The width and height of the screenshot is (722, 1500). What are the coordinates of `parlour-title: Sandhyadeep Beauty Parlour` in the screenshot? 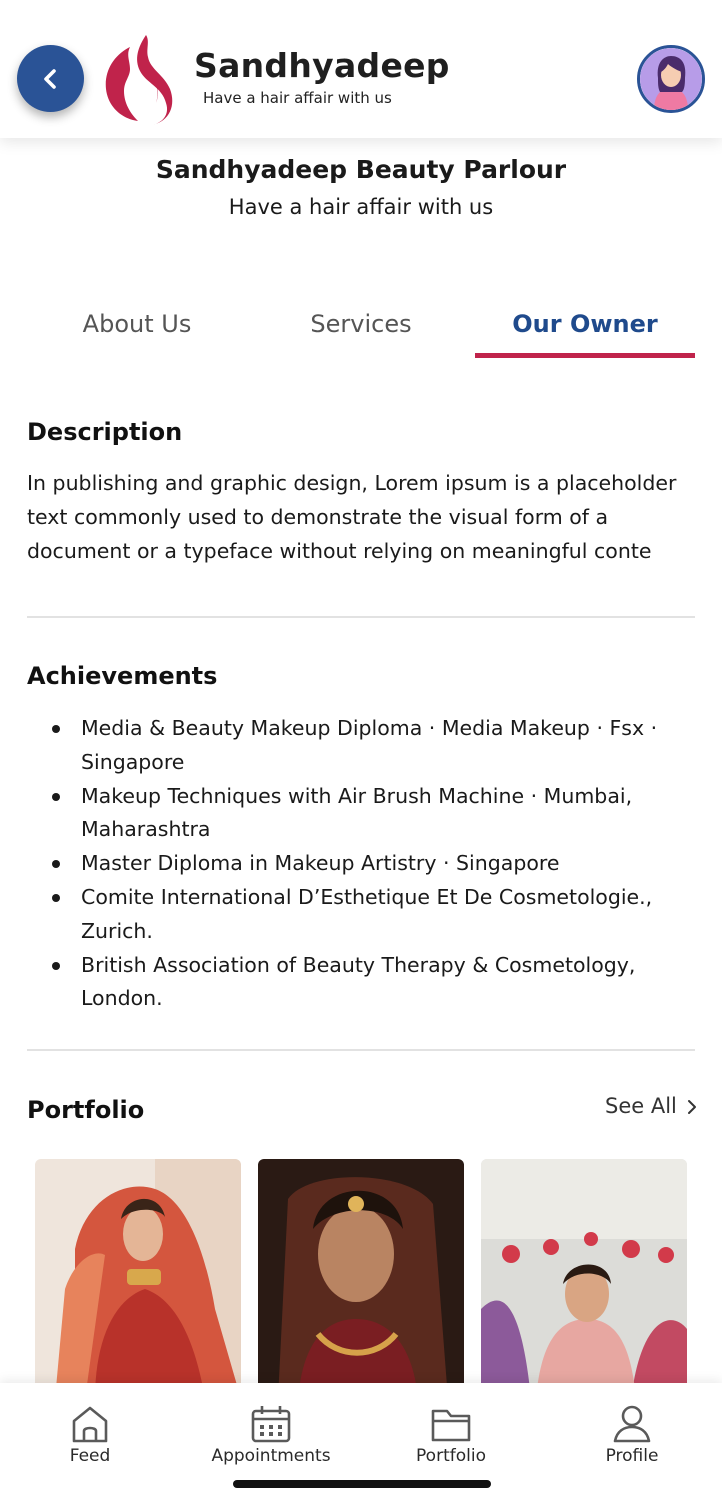 It's located at (361, 169).